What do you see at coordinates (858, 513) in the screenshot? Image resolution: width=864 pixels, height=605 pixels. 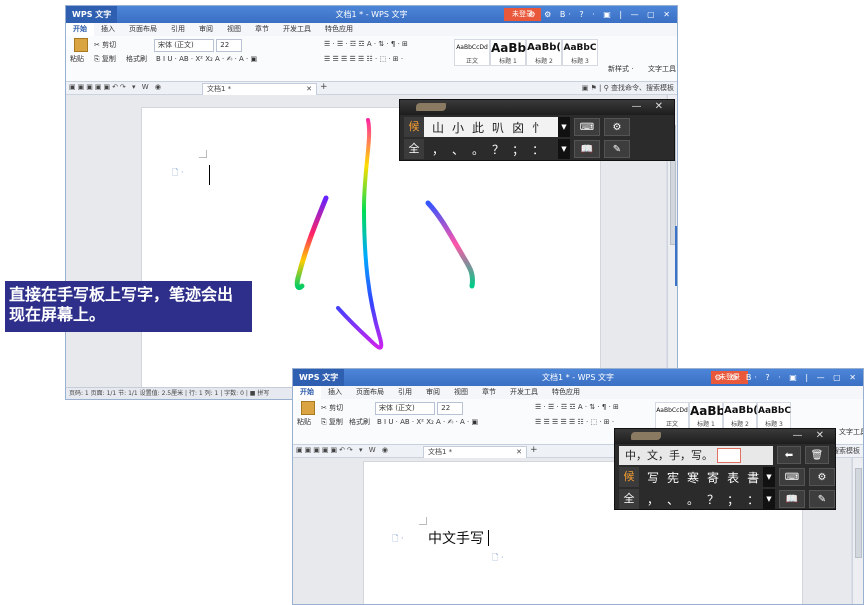 I see `scrollbar-thumb` at bounding box center [858, 513].